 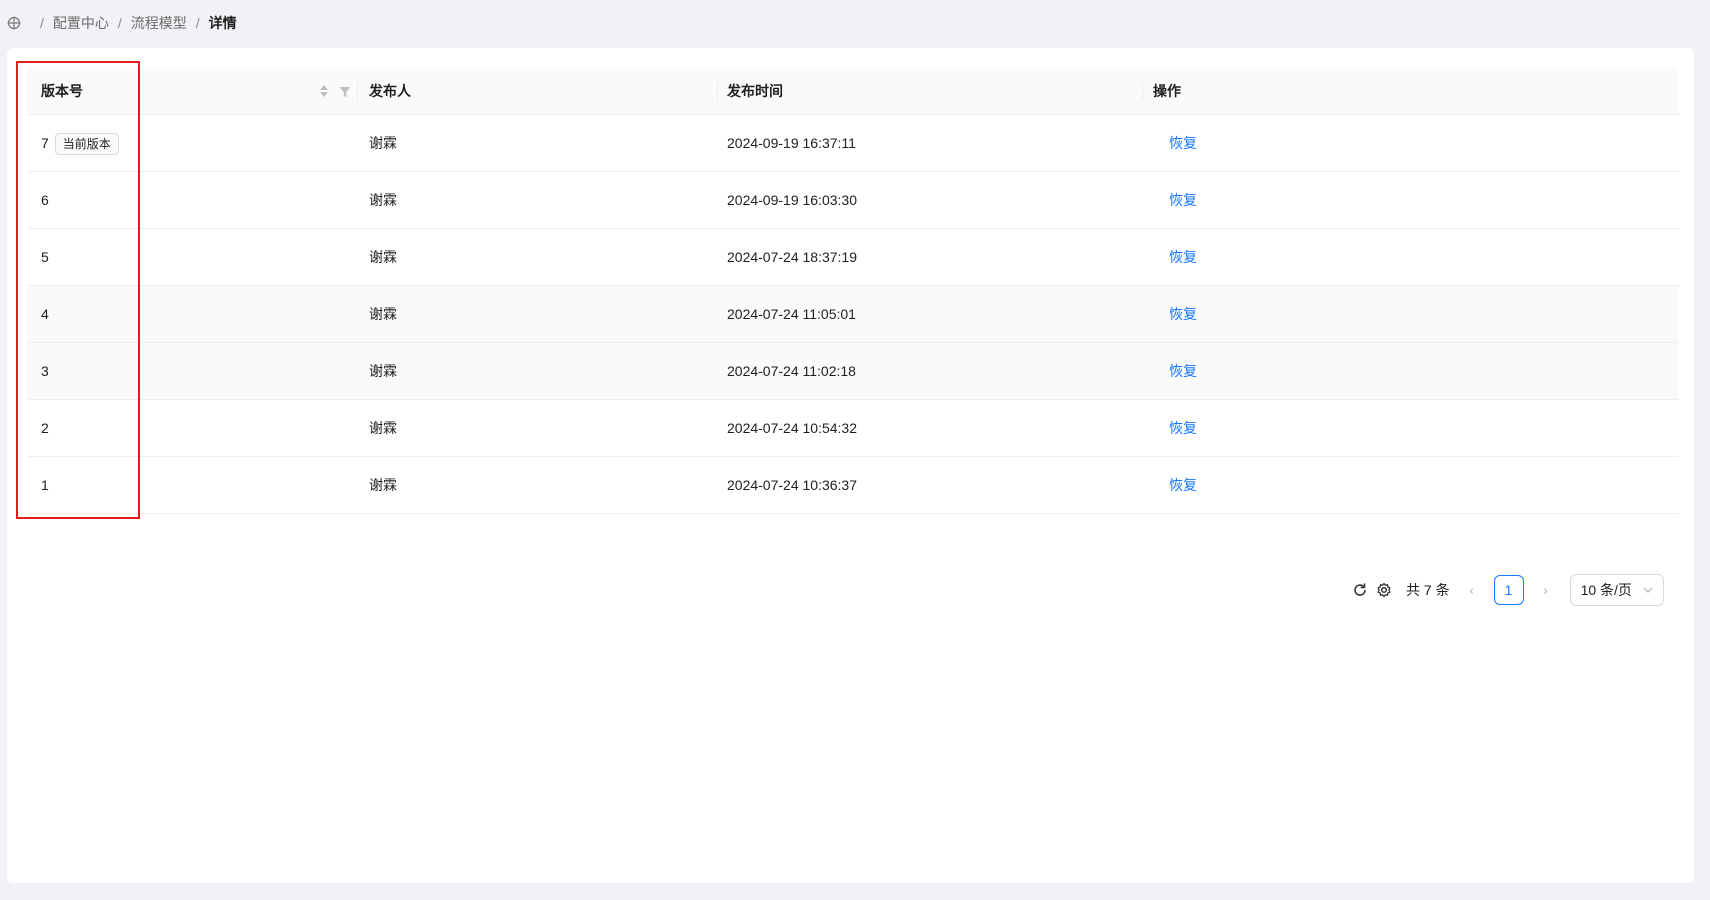 I want to click on next-page-button: ›, so click(x=1546, y=590).